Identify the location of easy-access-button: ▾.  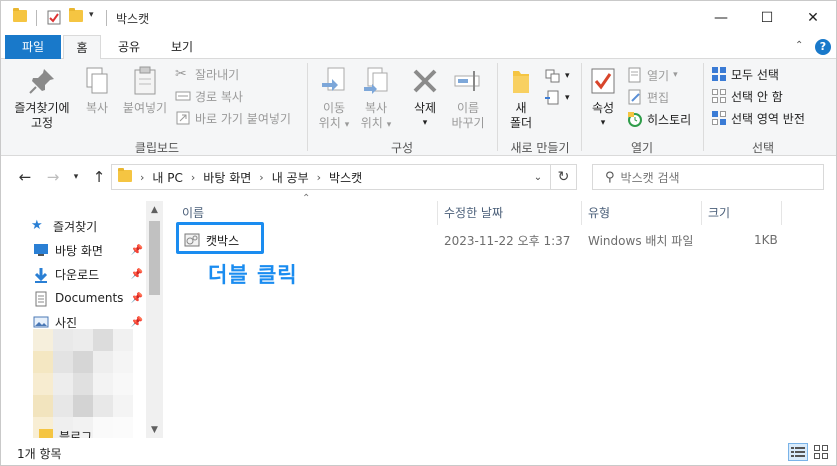
(557, 98).